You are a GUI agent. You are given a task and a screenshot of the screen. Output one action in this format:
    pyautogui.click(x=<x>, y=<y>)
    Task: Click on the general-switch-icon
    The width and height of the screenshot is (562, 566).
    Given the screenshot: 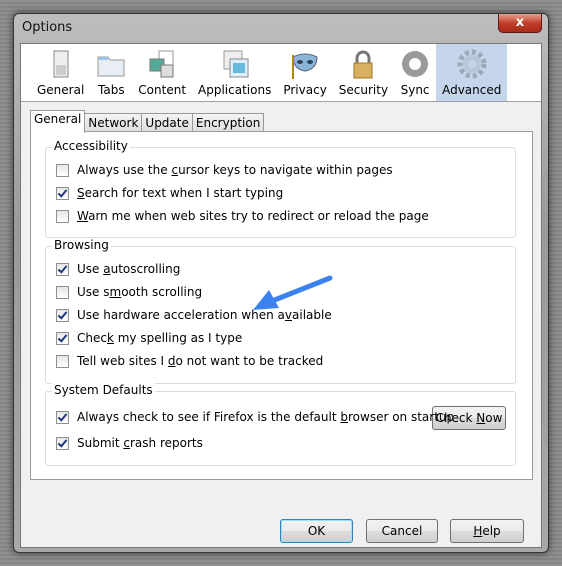 What is the action you would take?
    pyautogui.click(x=61, y=64)
    